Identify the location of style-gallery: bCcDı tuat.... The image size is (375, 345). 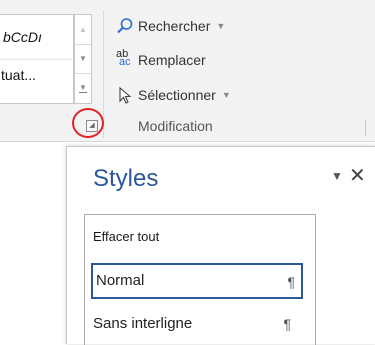
(37, 59).